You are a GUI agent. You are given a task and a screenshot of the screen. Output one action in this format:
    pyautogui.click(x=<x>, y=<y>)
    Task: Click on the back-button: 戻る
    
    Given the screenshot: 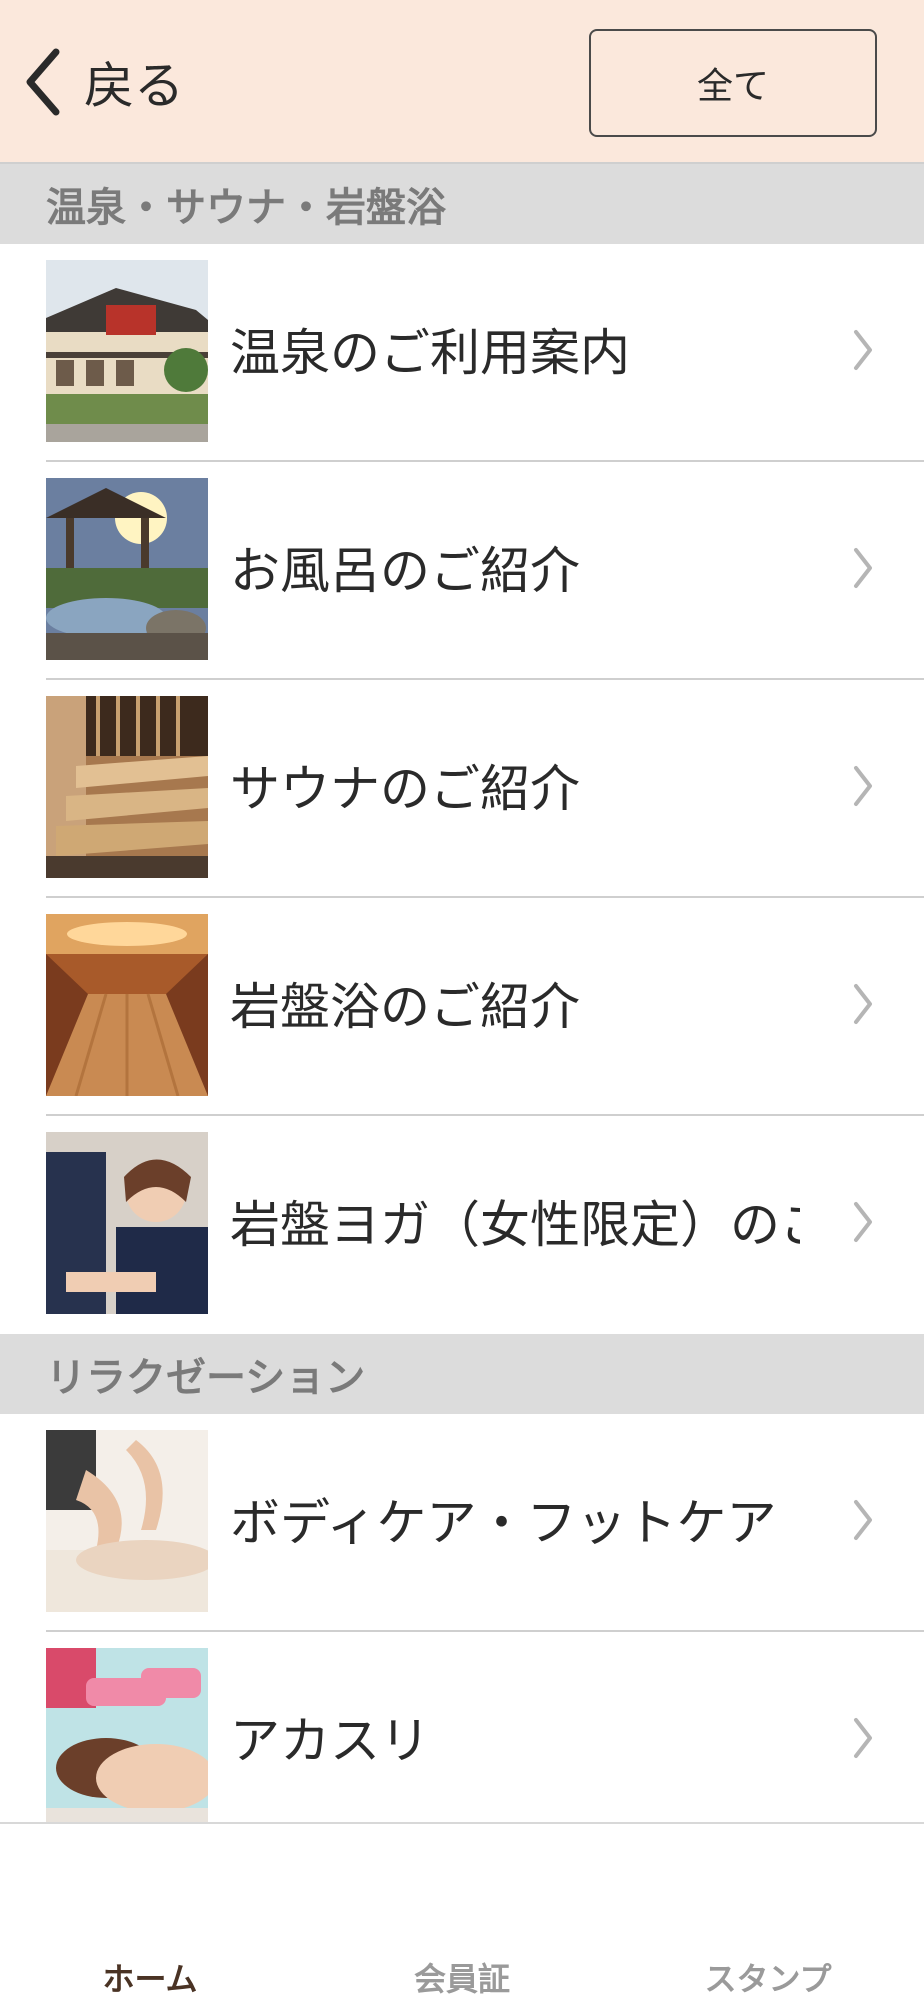 What is the action you would take?
    pyautogui.click(x=103, y=82)
    